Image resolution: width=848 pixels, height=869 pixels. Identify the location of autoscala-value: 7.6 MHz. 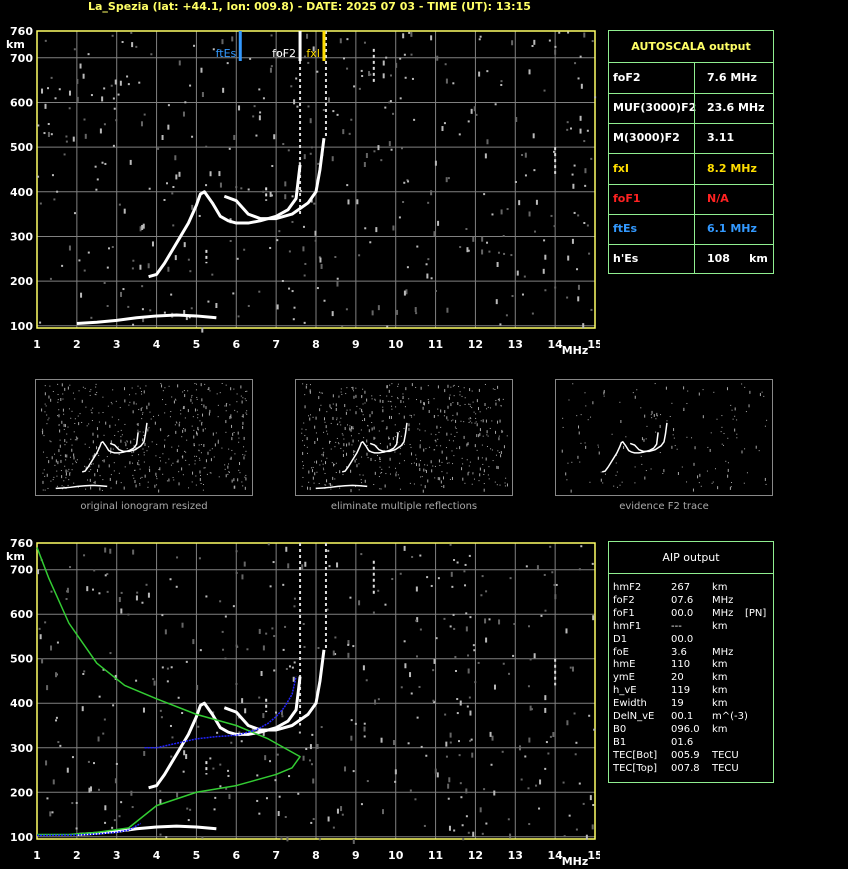
(732, 77).